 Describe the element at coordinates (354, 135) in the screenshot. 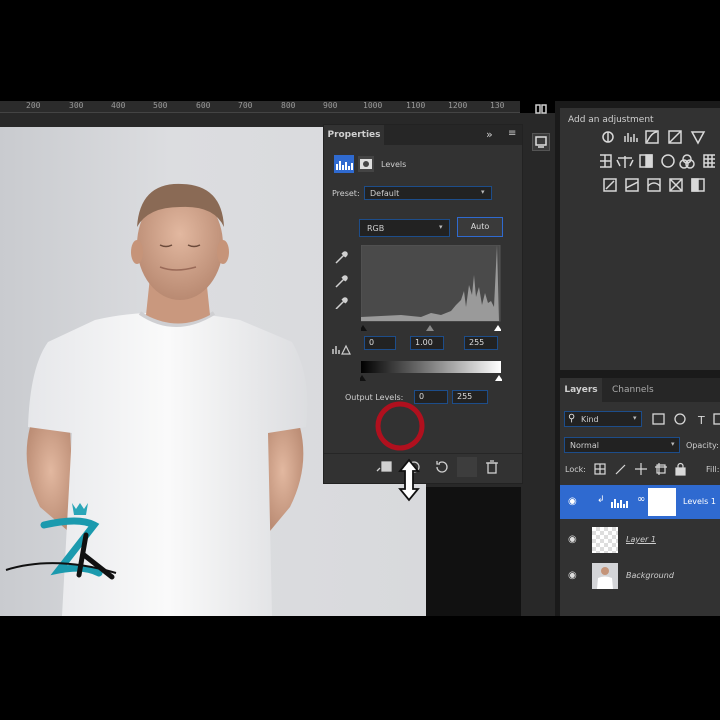

I see `properties-title: Properties` at that location.